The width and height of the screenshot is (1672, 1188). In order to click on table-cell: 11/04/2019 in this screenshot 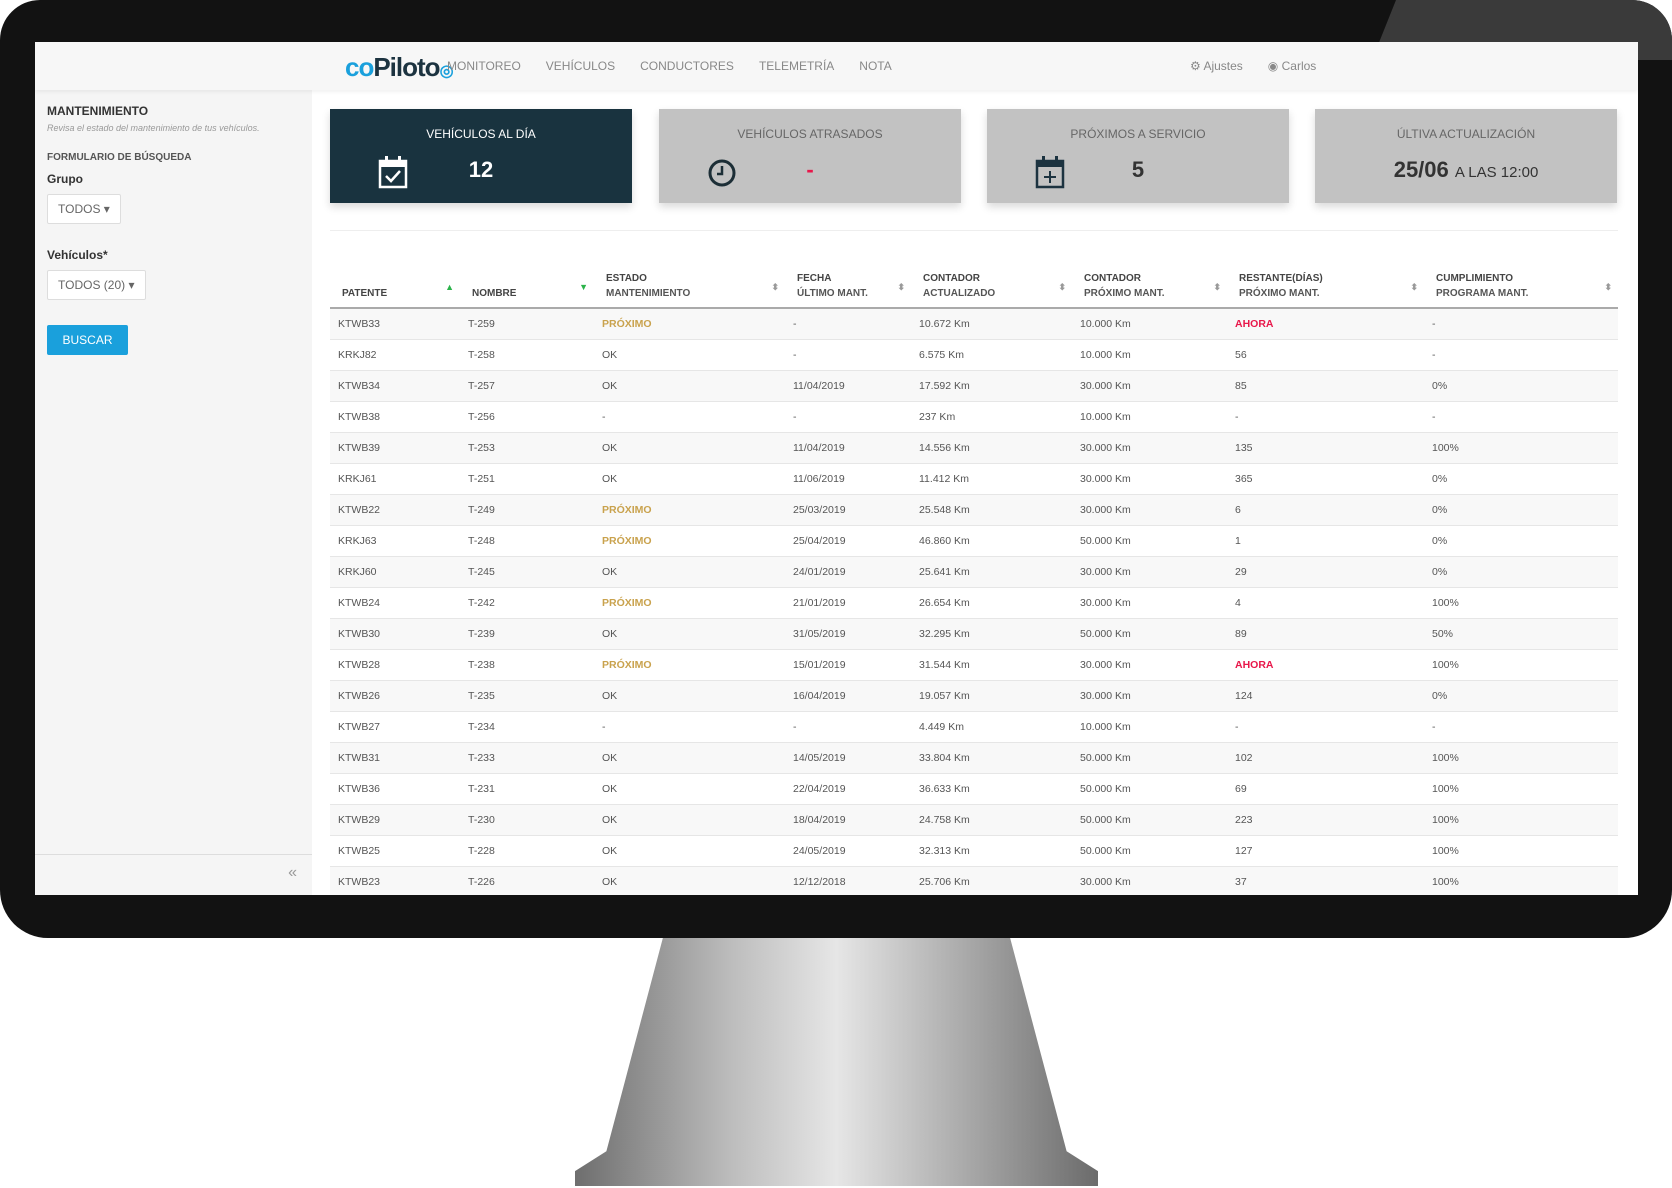, I will do `click(819, 448)`.